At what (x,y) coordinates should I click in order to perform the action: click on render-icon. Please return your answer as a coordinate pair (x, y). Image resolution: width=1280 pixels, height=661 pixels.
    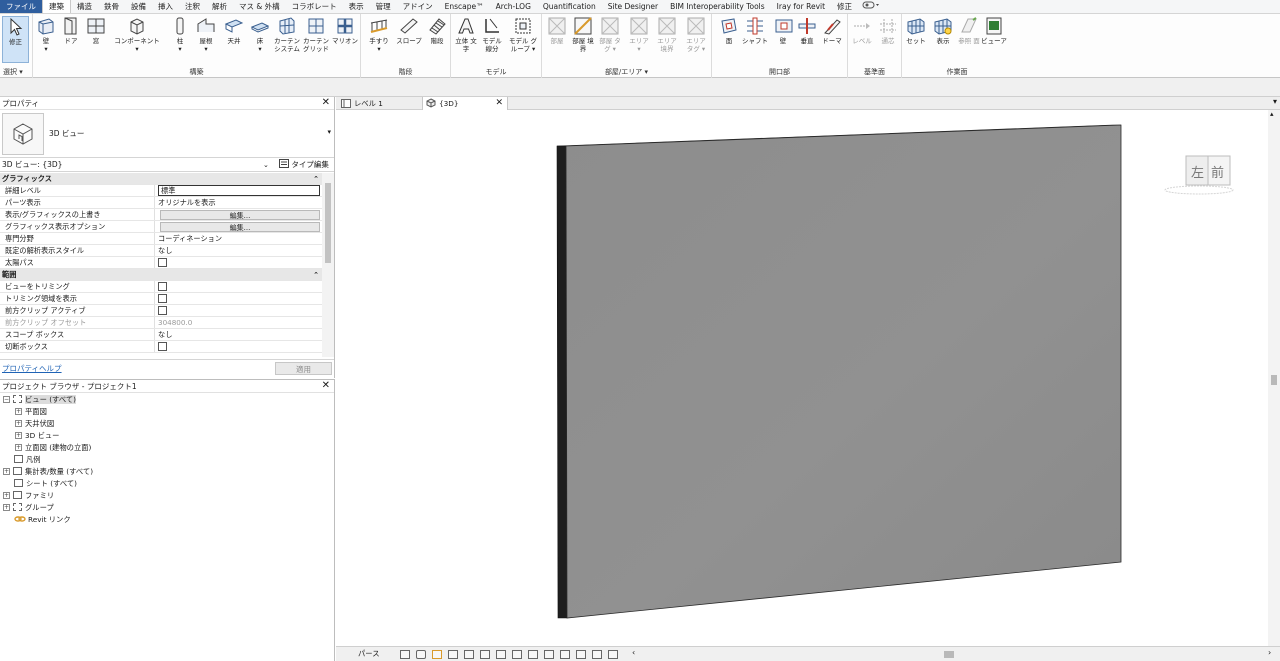
    Looking at the image, I should click on (469, 654).